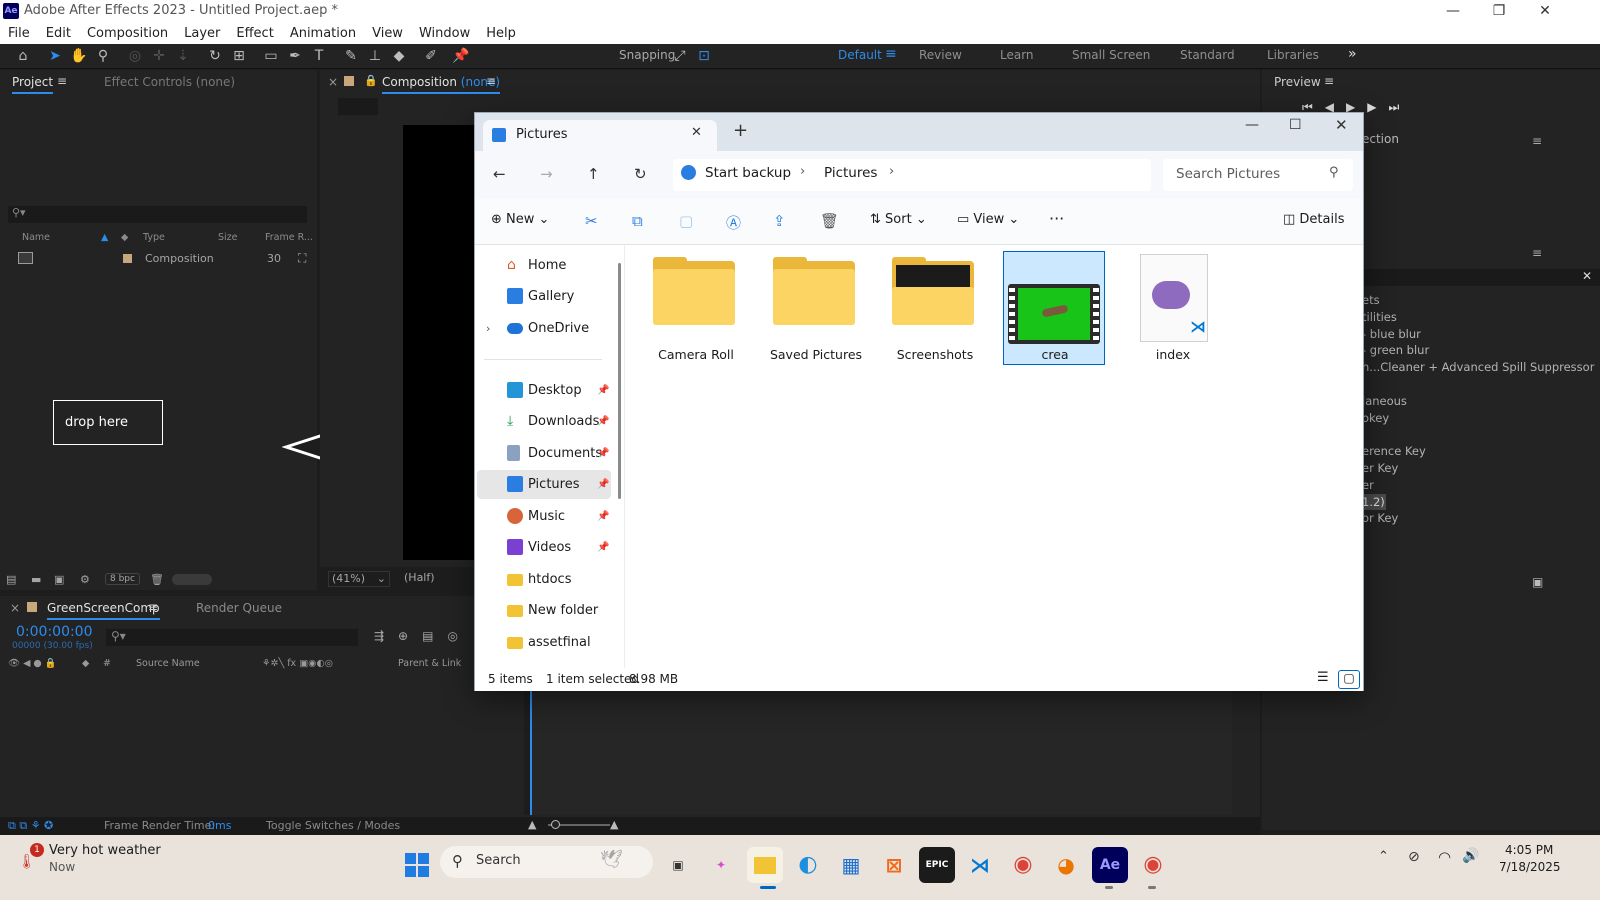  Describe the element at coordinates (371, 80) in the screenshot. I see `lock-icon: 🔒` at that location.